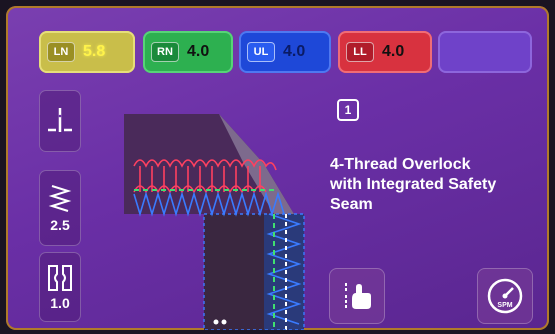  I want to click on differential-value: 1.0, so click(60, 303).